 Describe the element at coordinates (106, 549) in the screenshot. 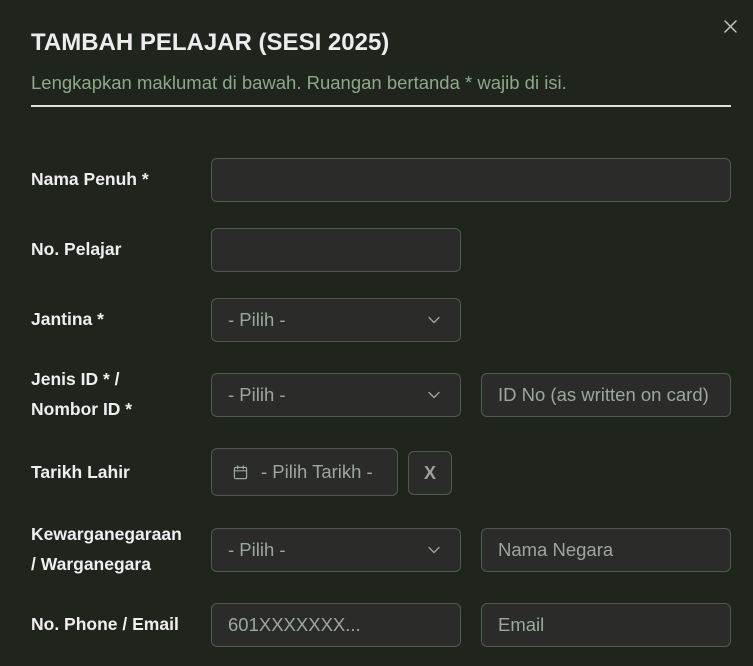

I see `citizenship-label: Kewarganegaraan / Warganegara` at that location.